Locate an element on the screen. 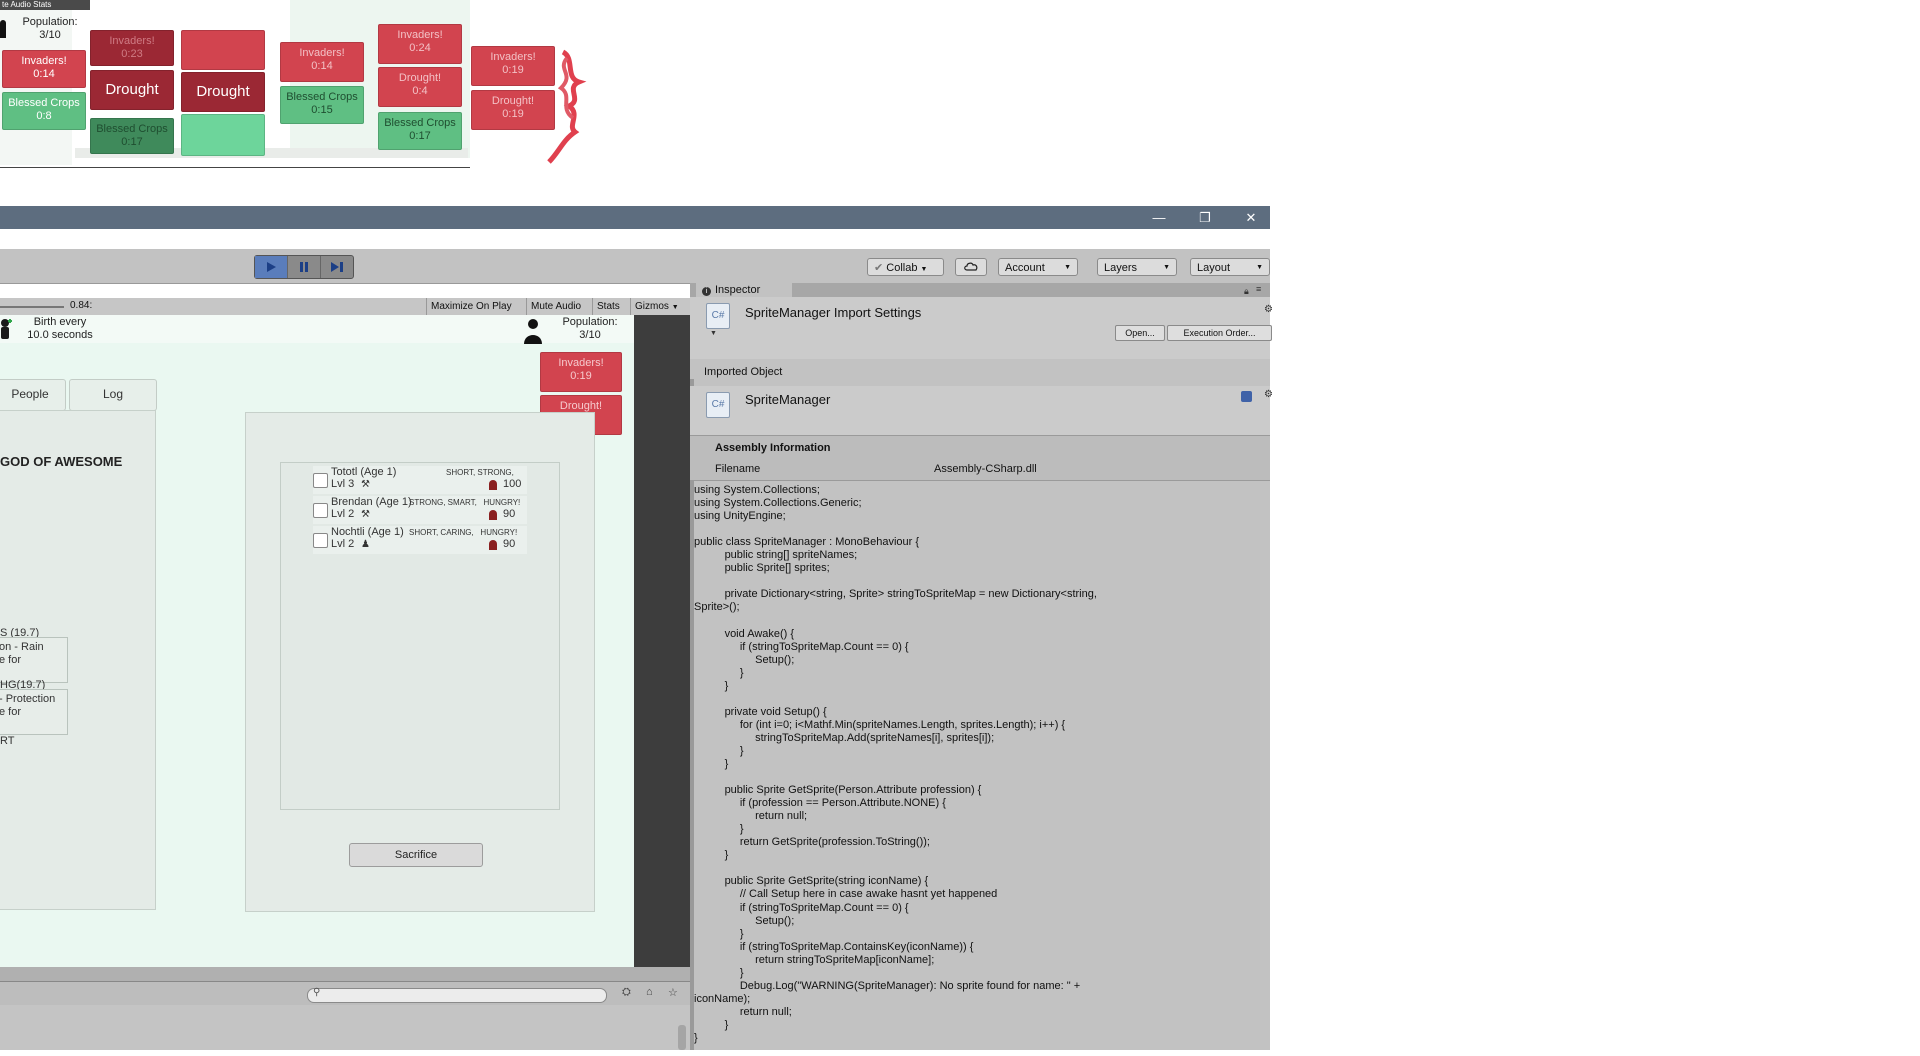  layers-dropdown: Layers ▼ is located at coordinates (1137, 267).